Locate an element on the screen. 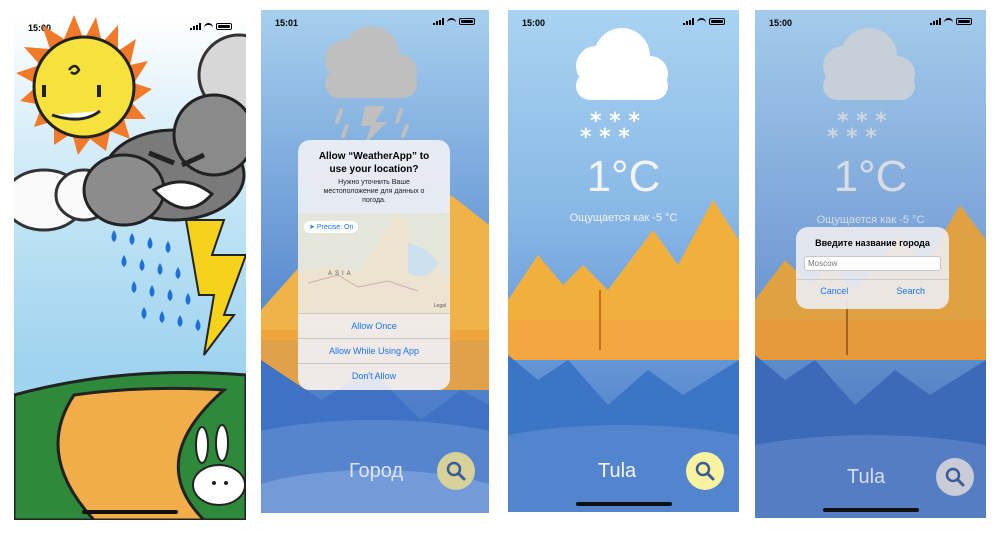 The image size is (995, 534). sun-icon is located at coordinates (84, 85).